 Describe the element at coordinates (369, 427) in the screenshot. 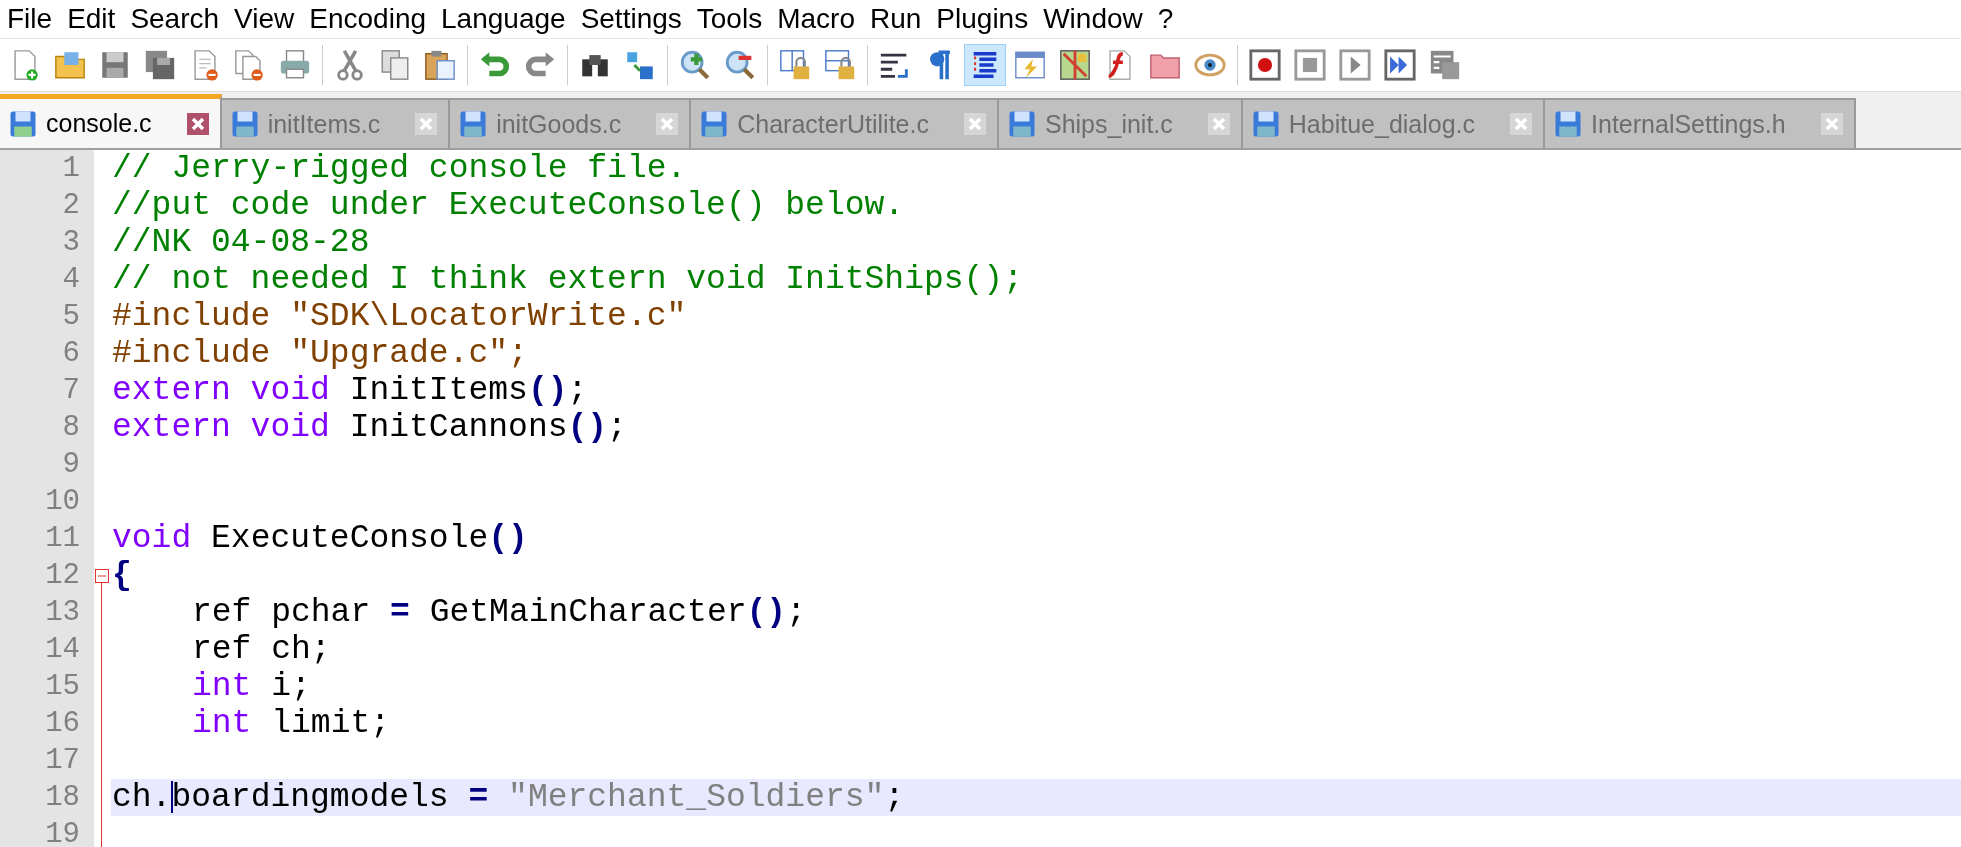

I see `code-line: extern void InitCannons();` at that location.